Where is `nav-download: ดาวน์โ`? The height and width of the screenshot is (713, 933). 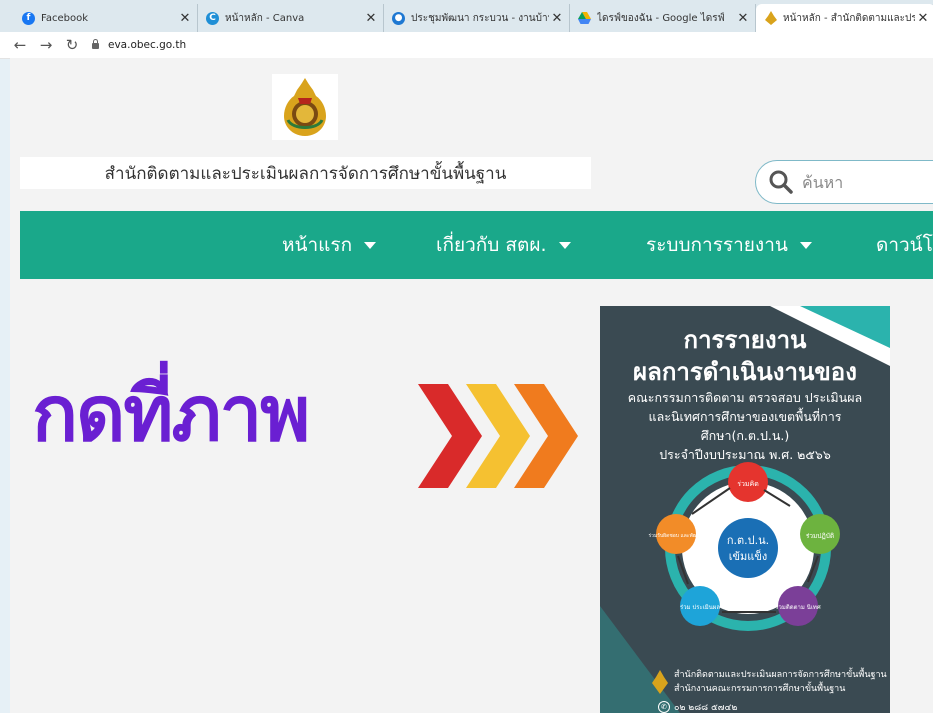 nav-download: ดาวน์โ is located at coordinates (904, 245).